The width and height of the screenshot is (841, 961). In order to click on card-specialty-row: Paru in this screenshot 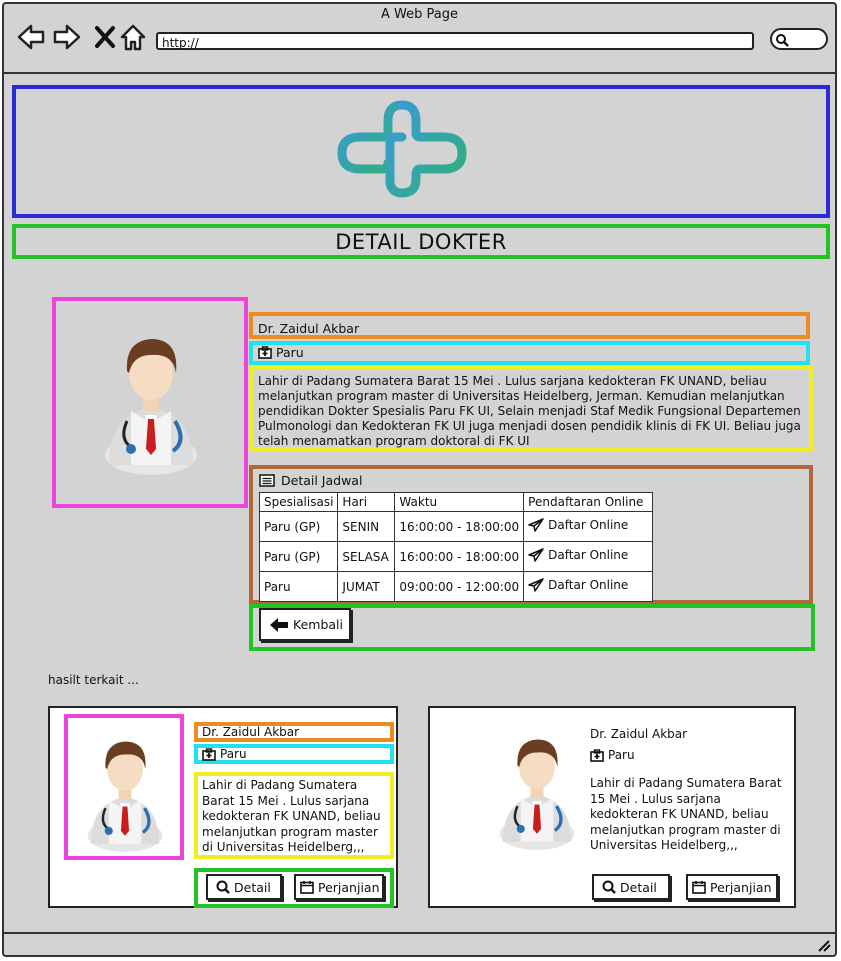, I will do `click(612, 755)`.